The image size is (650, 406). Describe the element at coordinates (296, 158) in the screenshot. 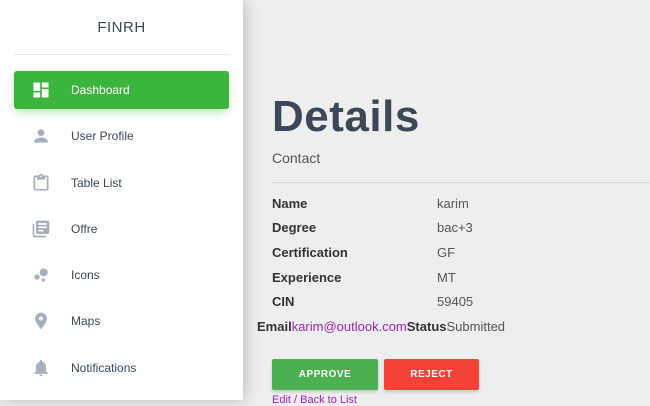

I see `page-subtitle: Contact` at that location.